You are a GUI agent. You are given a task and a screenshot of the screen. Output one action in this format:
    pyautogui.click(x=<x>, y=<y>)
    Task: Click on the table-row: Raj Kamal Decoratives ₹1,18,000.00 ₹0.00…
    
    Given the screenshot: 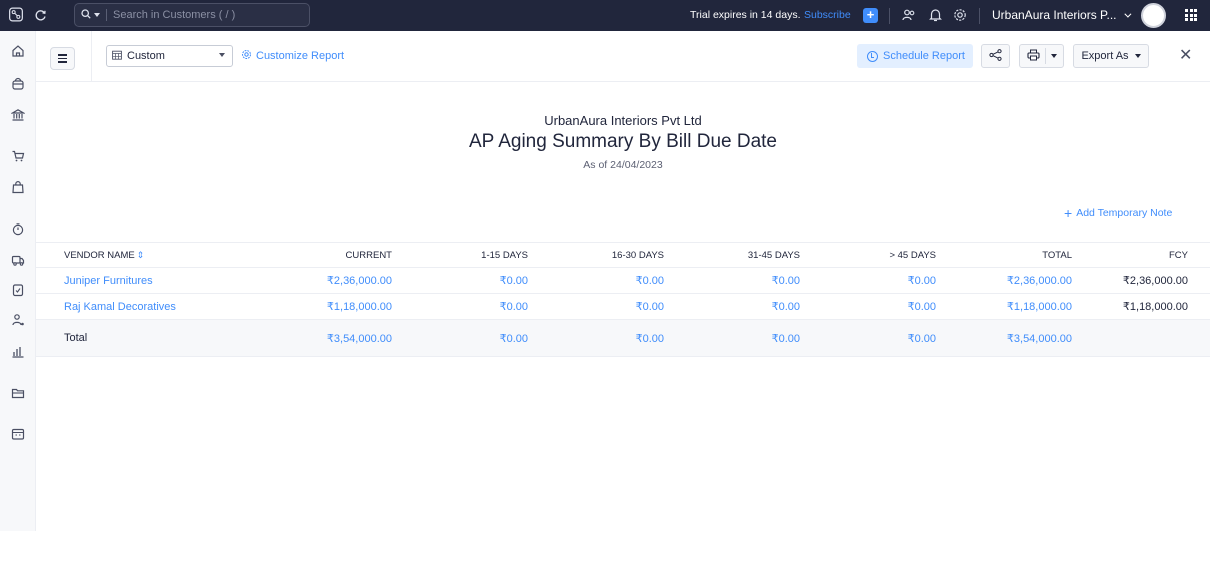 What is the action you would take?
    pyautogui.click(x=623, y=306)
    